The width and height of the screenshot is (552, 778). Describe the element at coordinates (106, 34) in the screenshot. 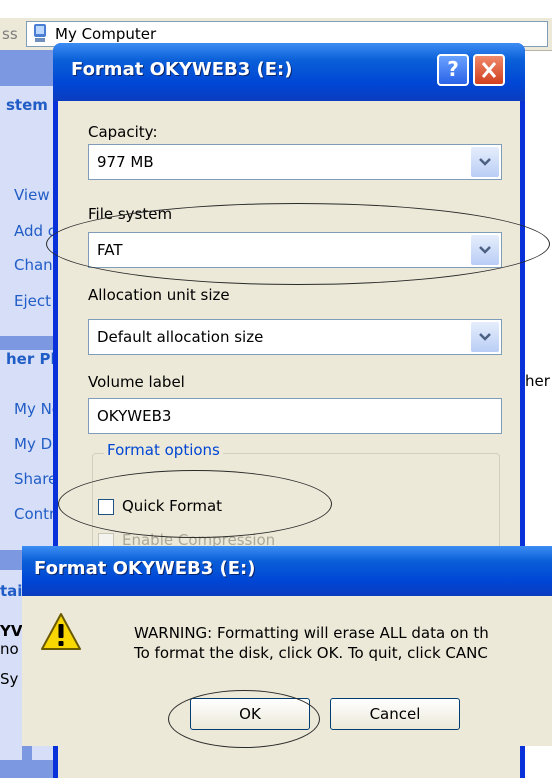

I see `address-value: My Computer` at that location.